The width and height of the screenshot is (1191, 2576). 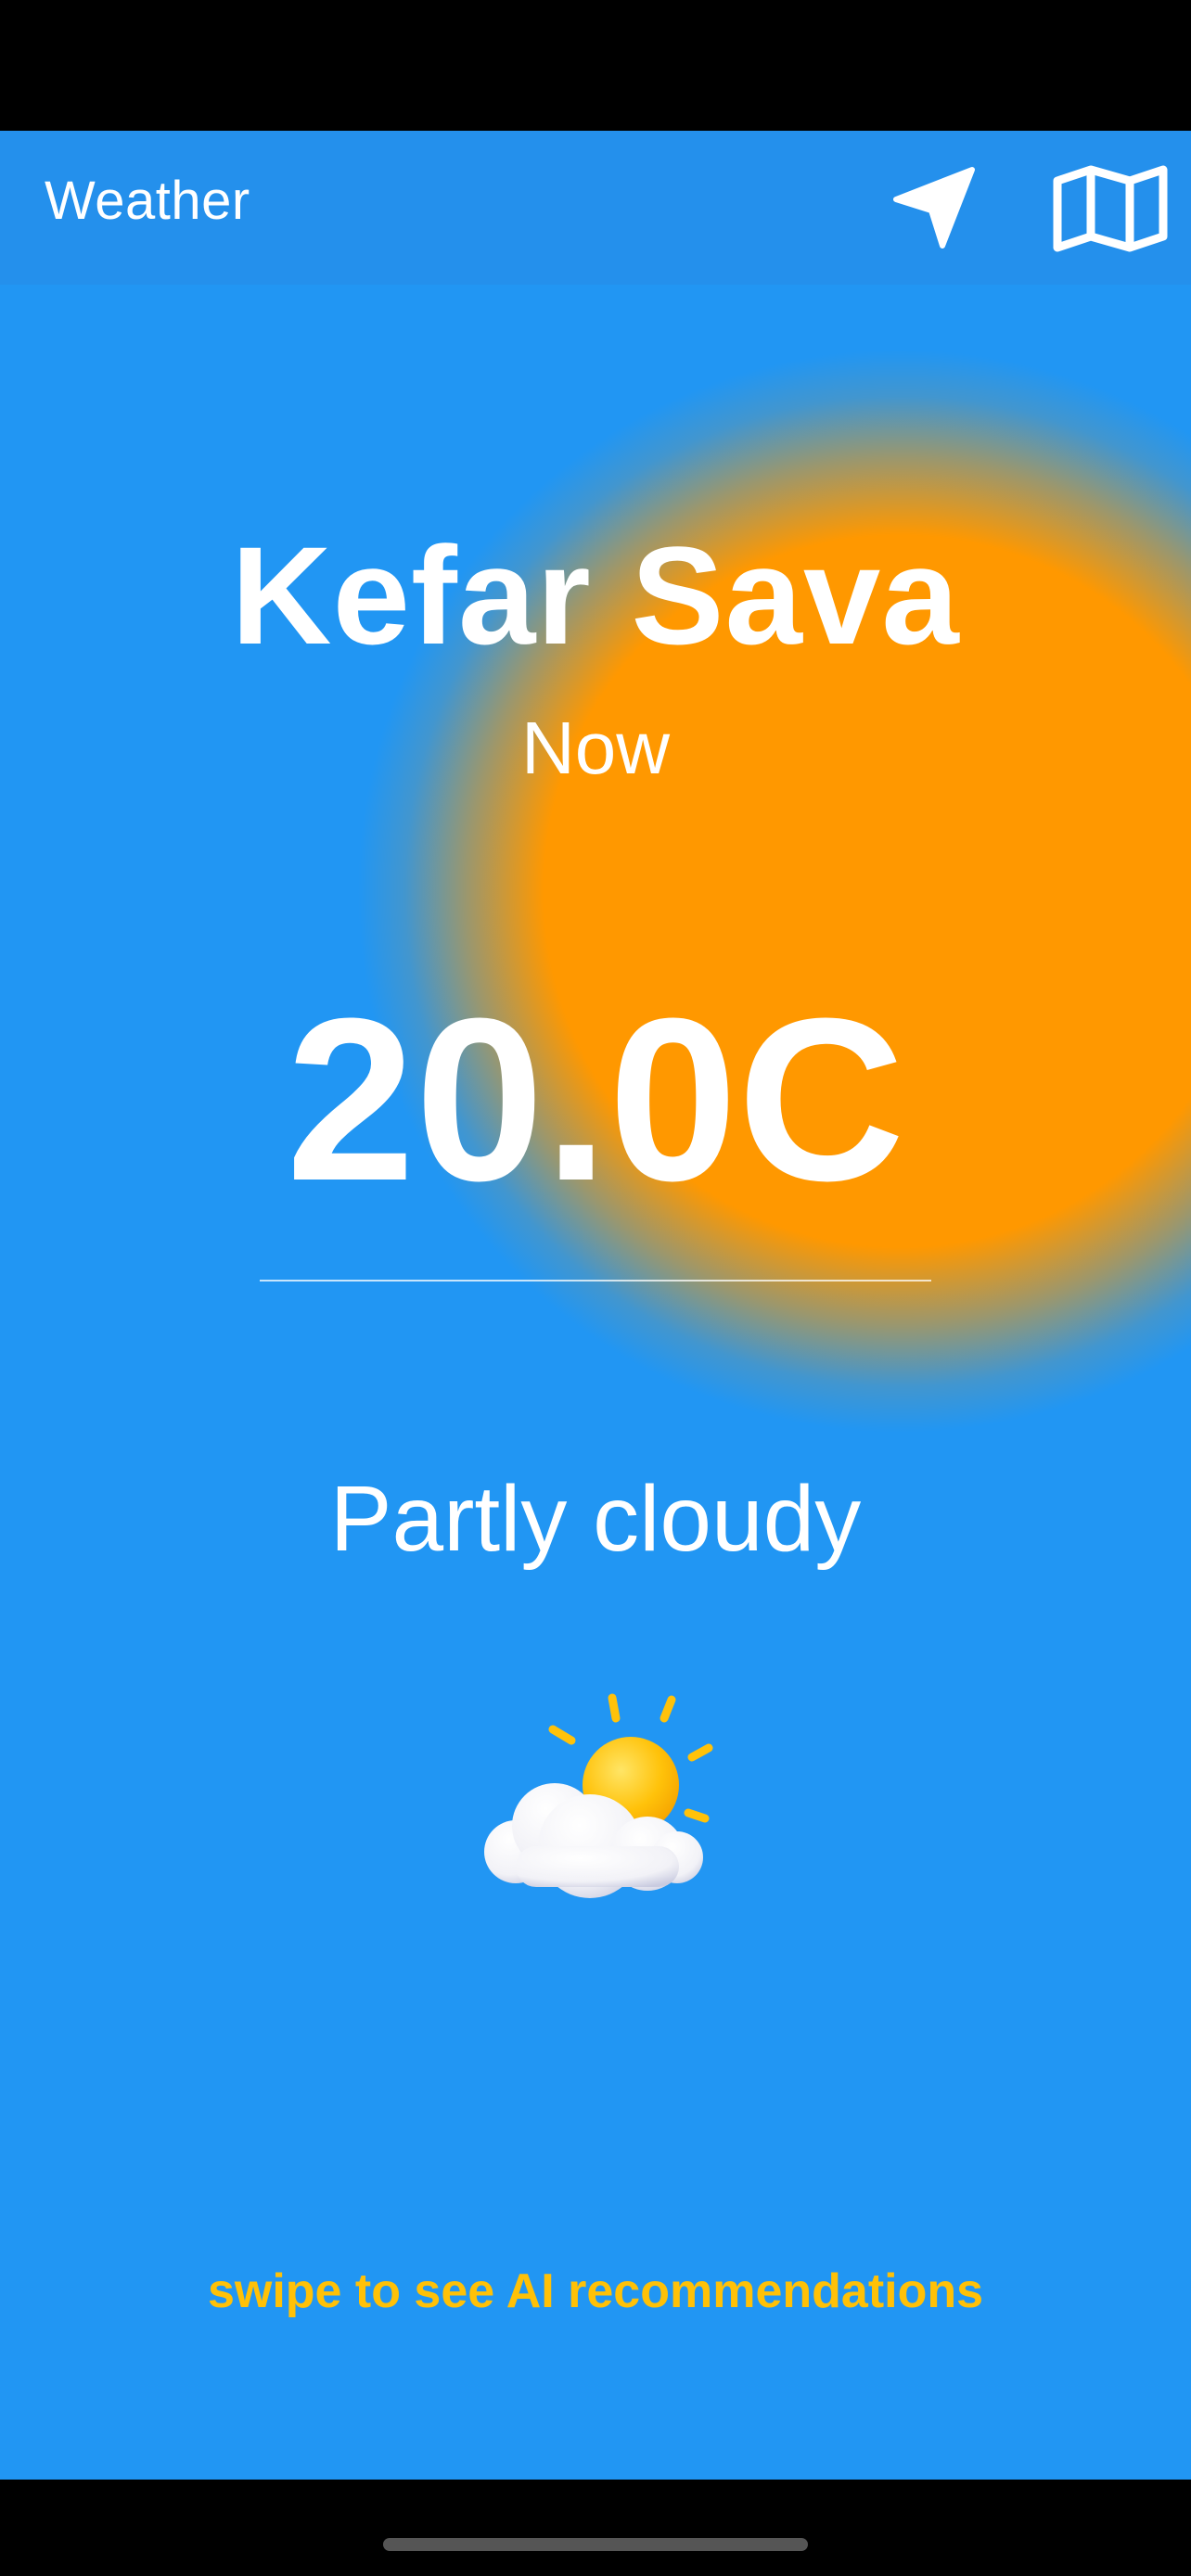 I want to click on swipe-hint: swipe to see AI recommendations, so click(x=595, y=2291).